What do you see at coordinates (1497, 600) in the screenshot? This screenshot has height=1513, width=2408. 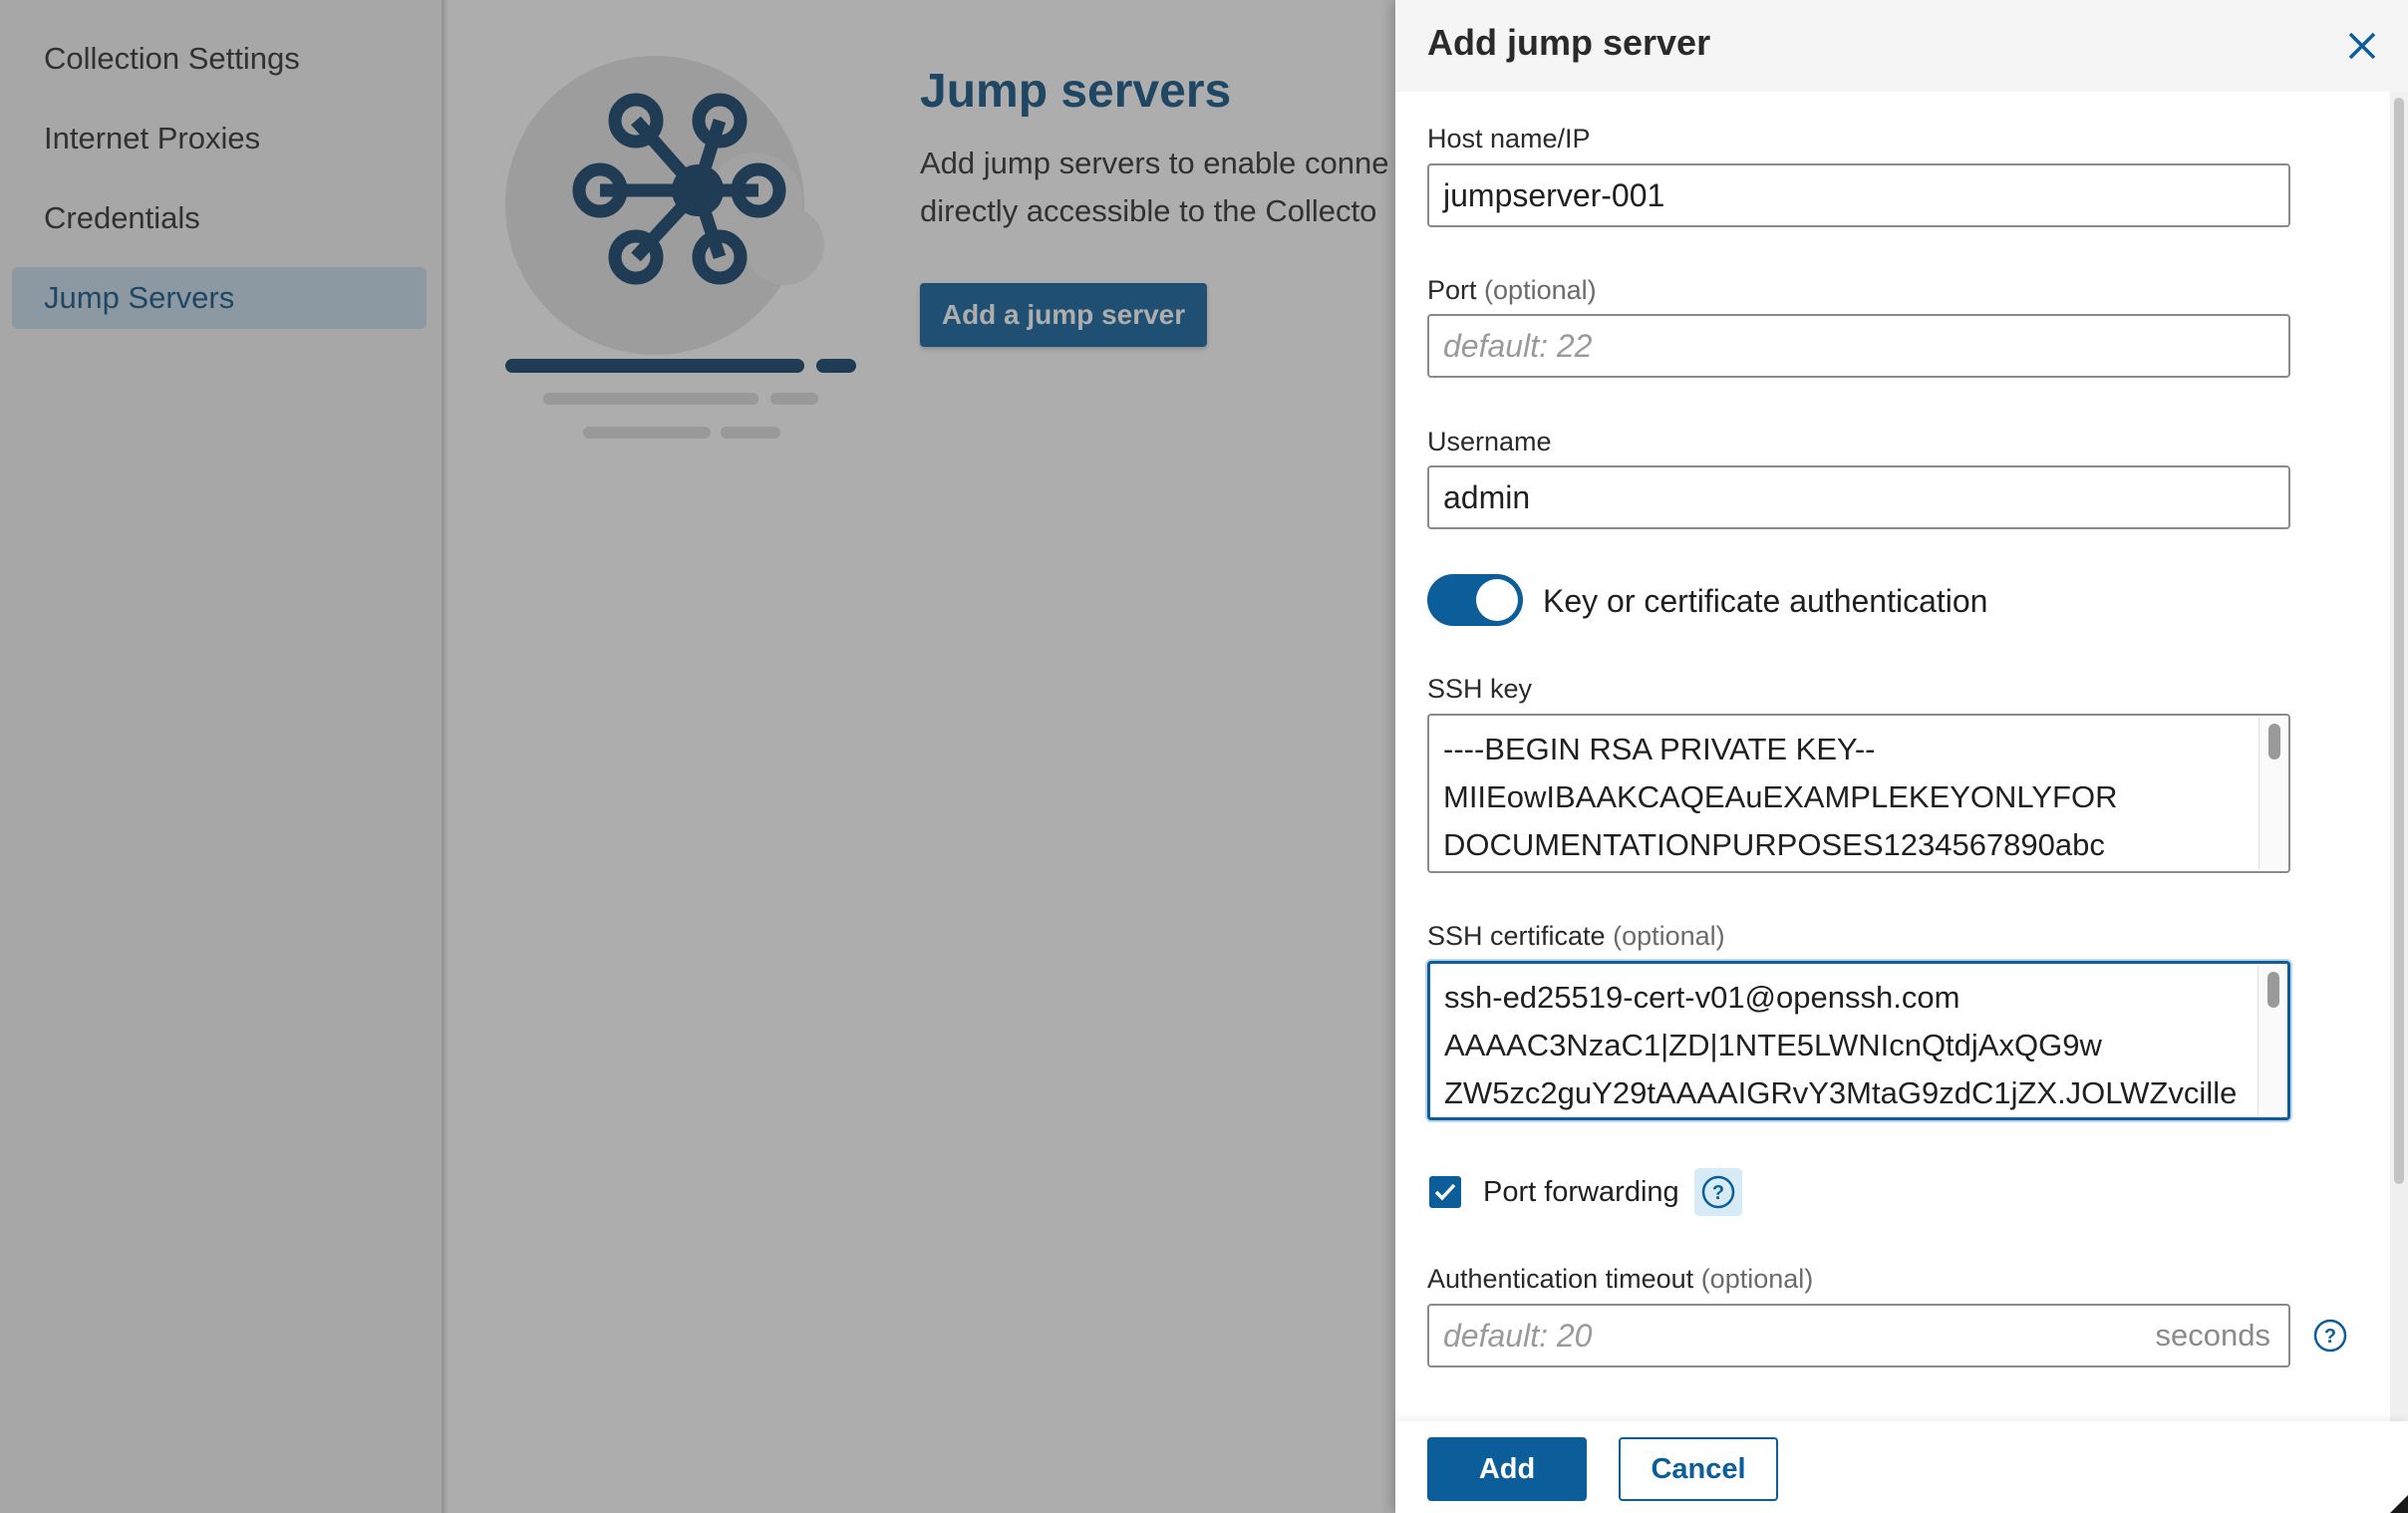 I see `toggle-knob` at bounding box center [1497, 600].